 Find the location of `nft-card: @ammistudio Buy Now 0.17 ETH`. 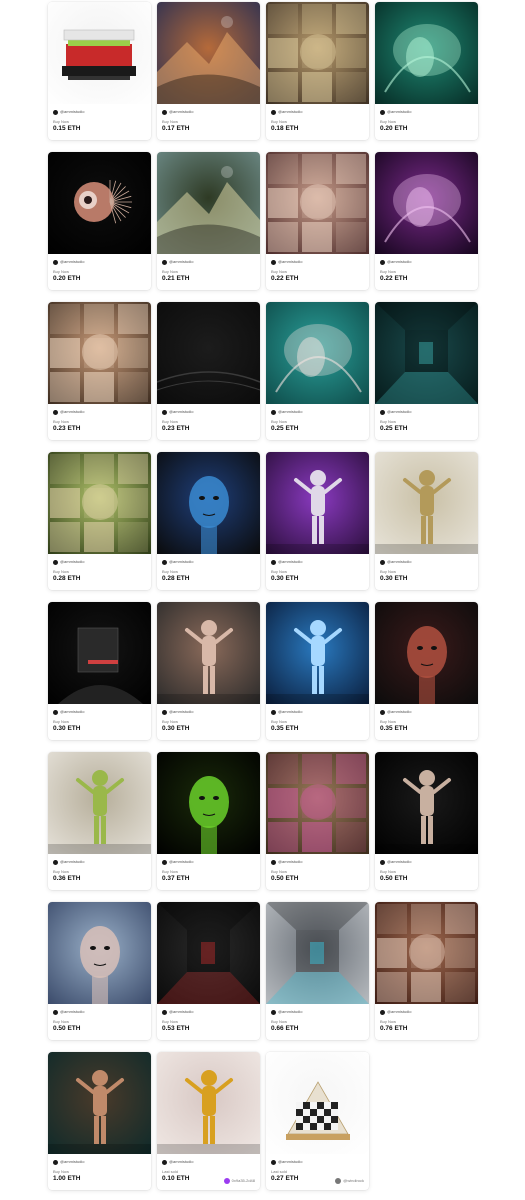

nft-card: @ammistudio Buy Now 0.17 ETH is located at coordinates (208, 71).